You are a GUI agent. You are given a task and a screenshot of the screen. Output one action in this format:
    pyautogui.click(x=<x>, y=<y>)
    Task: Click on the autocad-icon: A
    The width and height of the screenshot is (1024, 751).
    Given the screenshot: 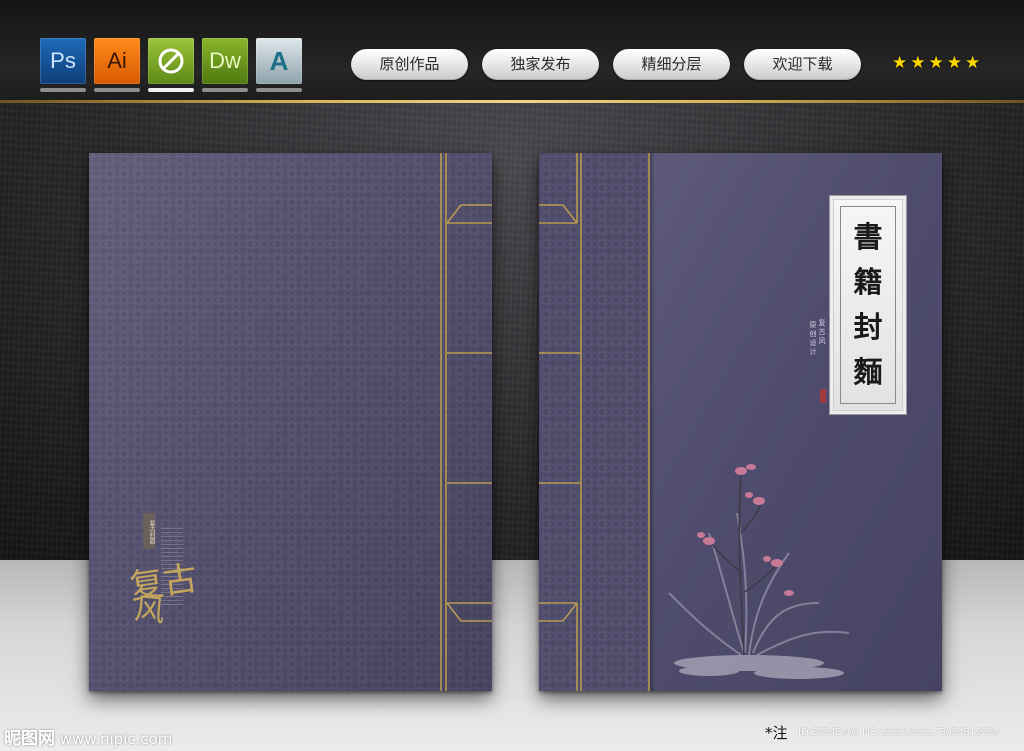 What is the action you would take?
    pyautogui.click(x=279, y=65)
    